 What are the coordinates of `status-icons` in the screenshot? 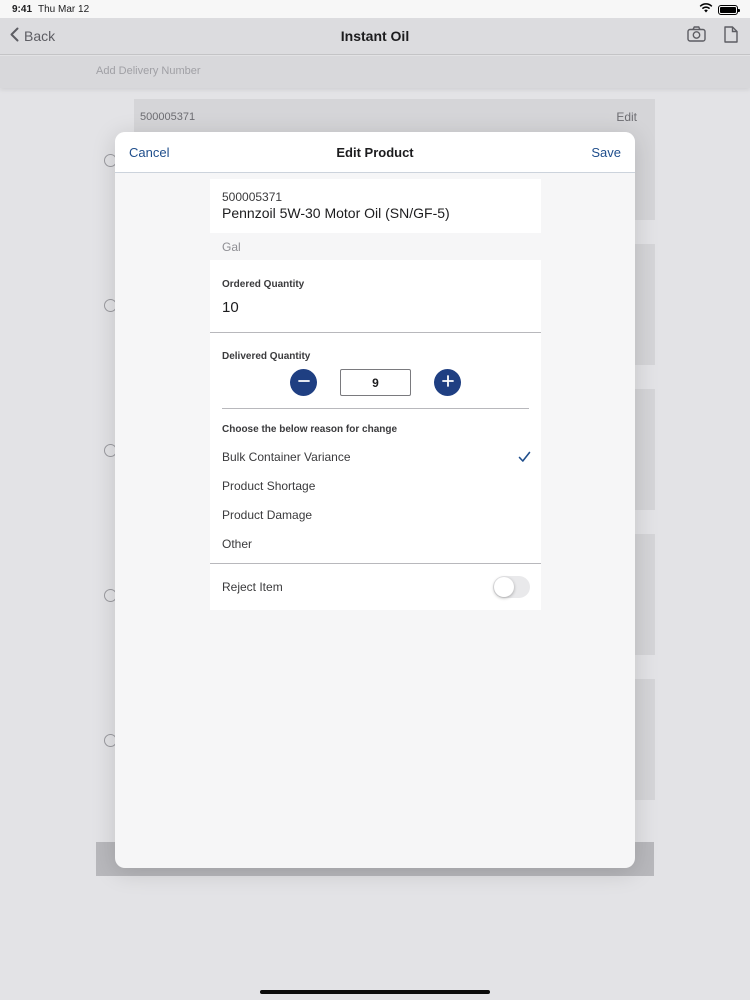 It's located at (719, 9).